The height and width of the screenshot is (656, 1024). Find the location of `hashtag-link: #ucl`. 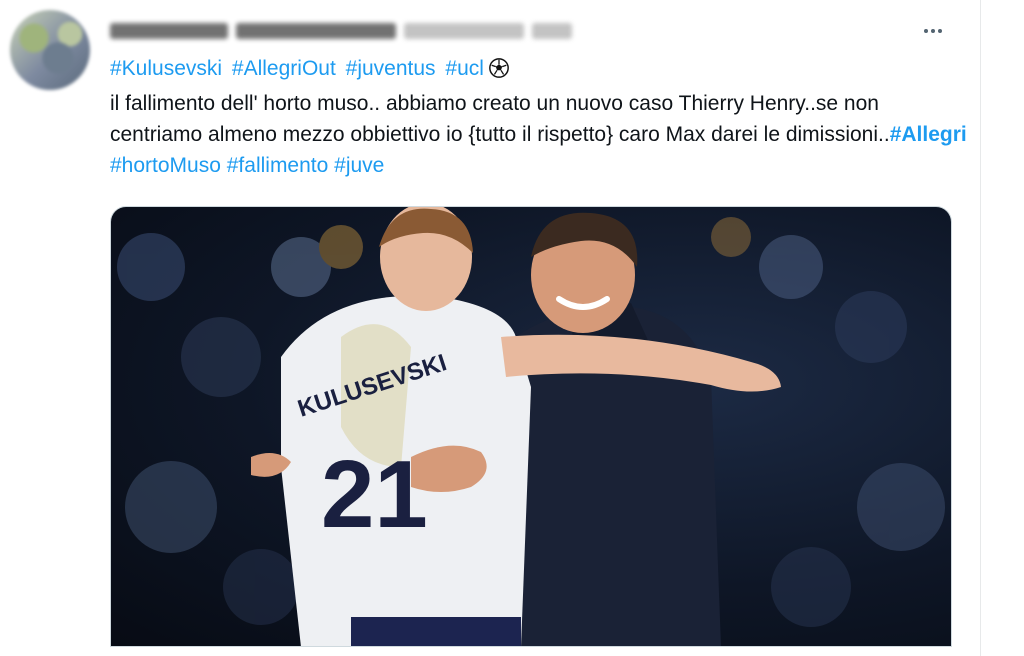

hashtag-link: #ucl is located at coordinates (464, 68).